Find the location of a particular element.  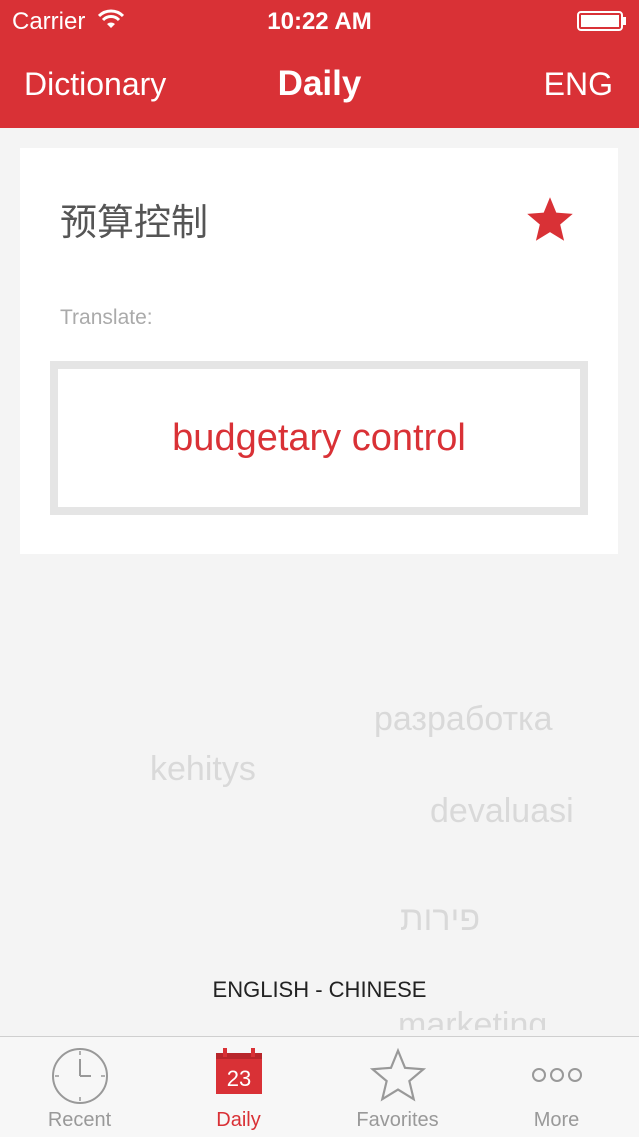

tab-favorites: Favorites is located at coordinates (397, 1087).